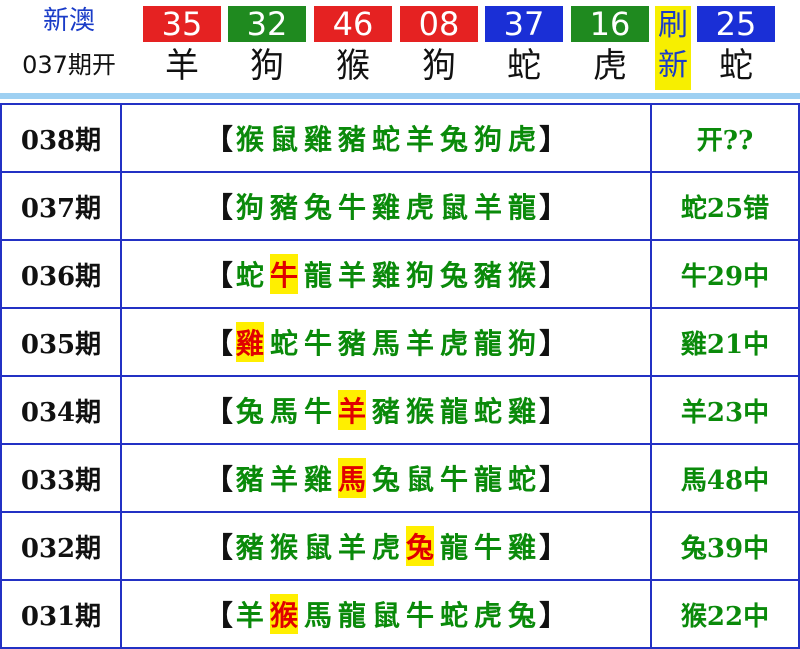  I want to click on ball-5: 37 蛇, so click(524, 47).